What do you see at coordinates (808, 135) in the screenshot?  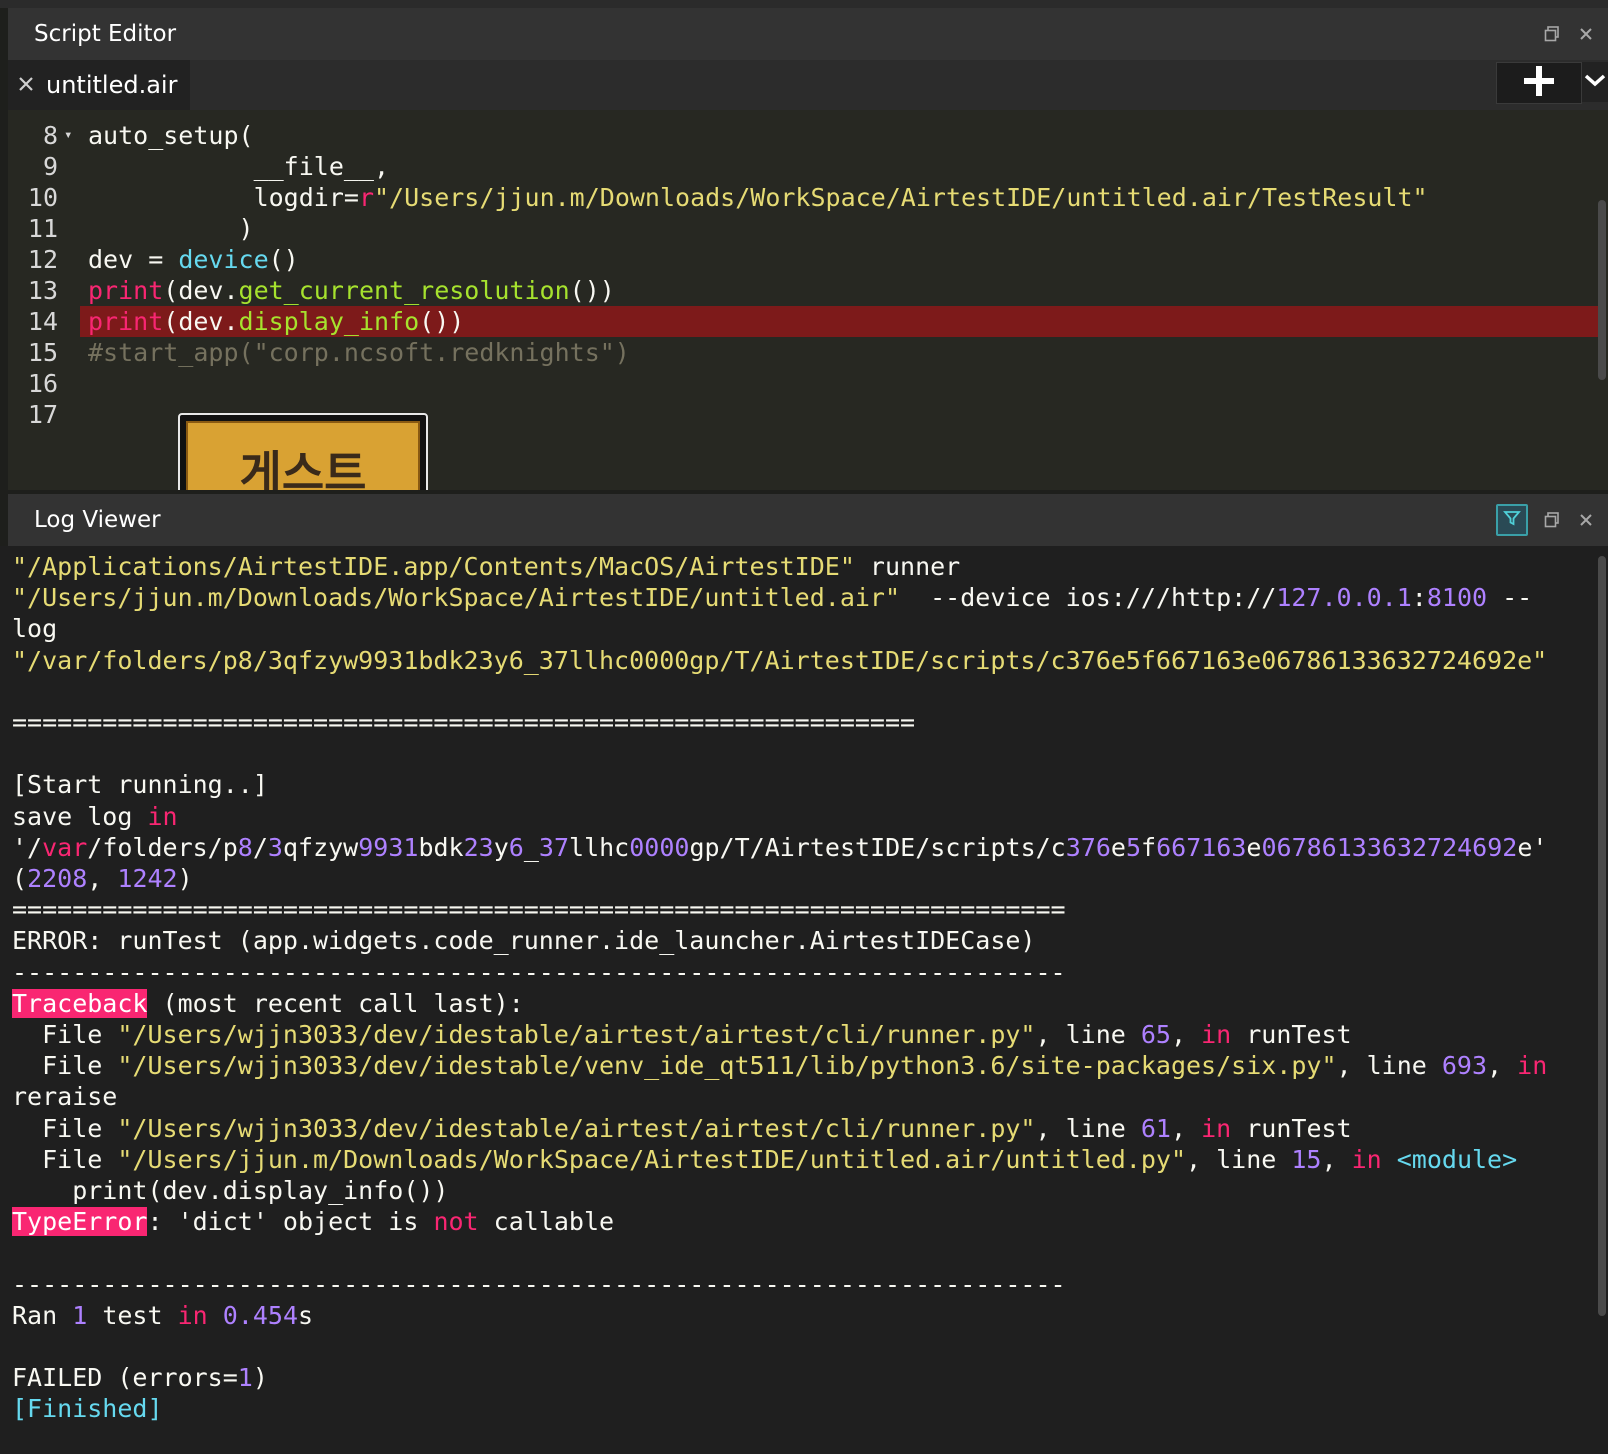 I see `code-line: 8 ▾ auto_setup(` at bounding box center [808, 135].